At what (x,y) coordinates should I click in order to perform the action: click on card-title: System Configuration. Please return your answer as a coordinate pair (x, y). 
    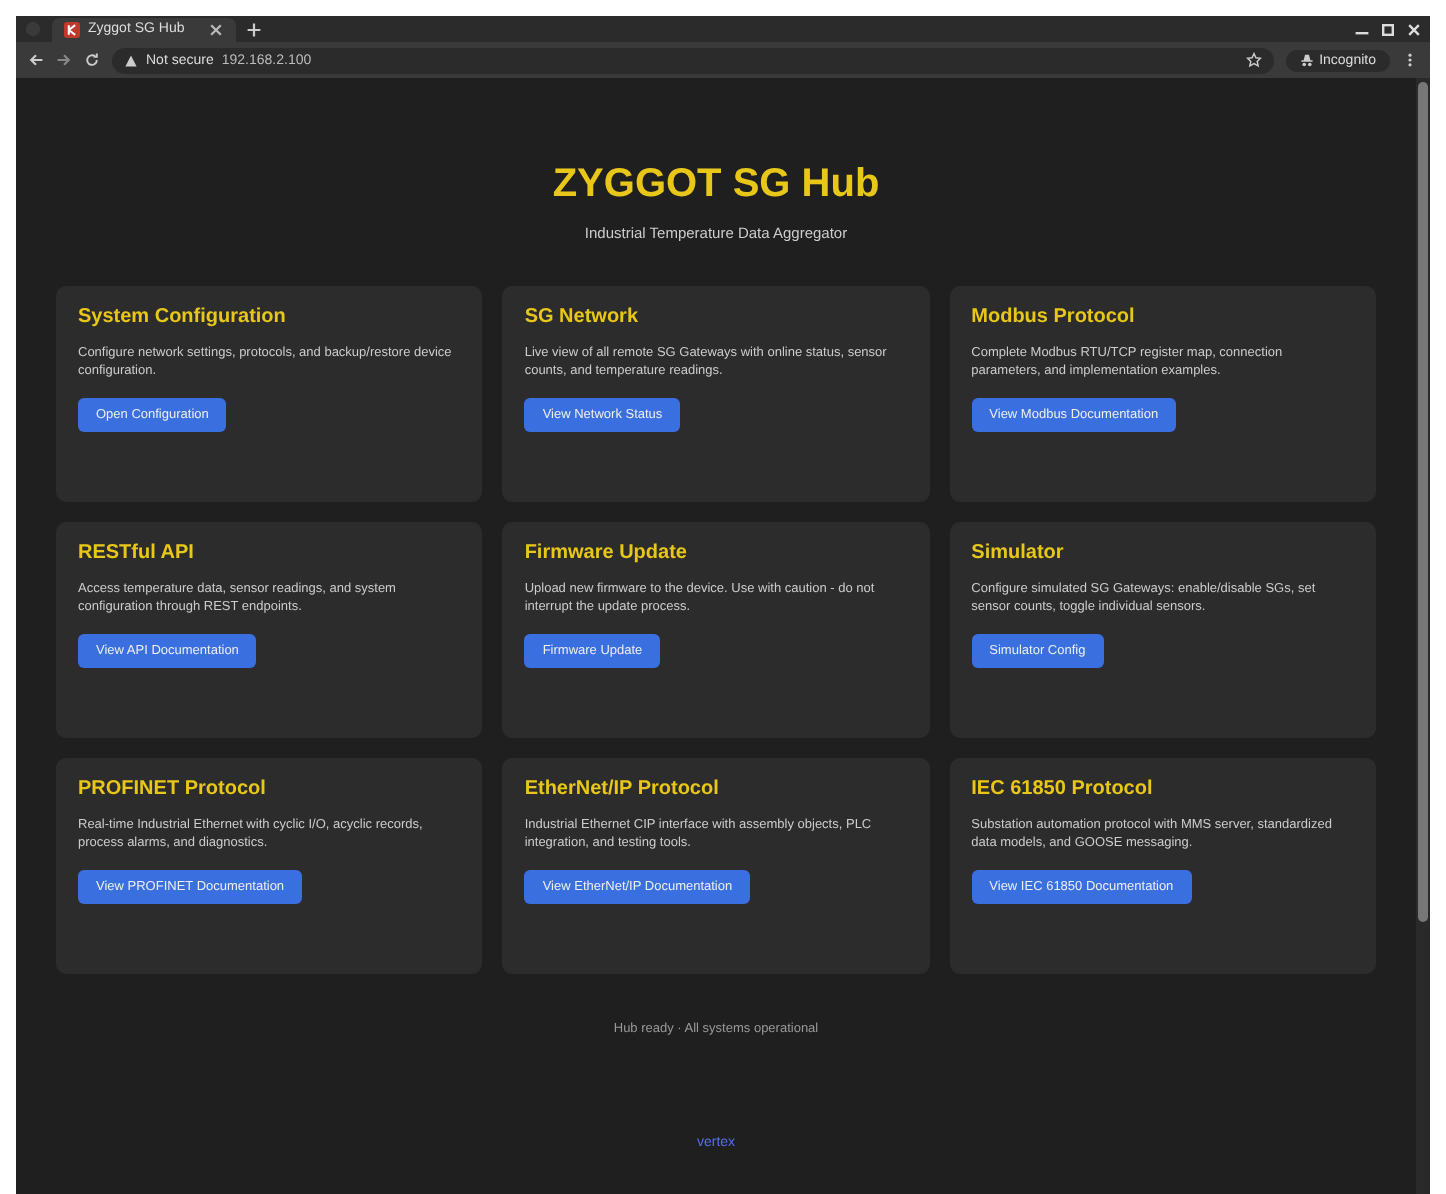
    Looking at the image, I should click on (182, 317).